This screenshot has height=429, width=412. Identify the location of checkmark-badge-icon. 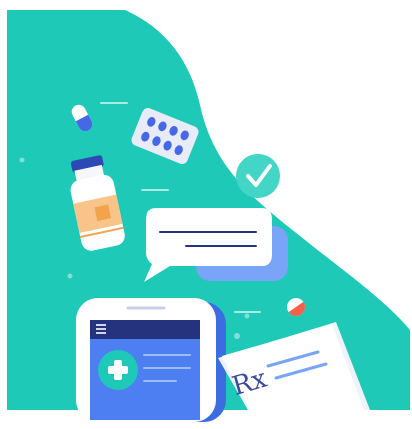
(258, 176).